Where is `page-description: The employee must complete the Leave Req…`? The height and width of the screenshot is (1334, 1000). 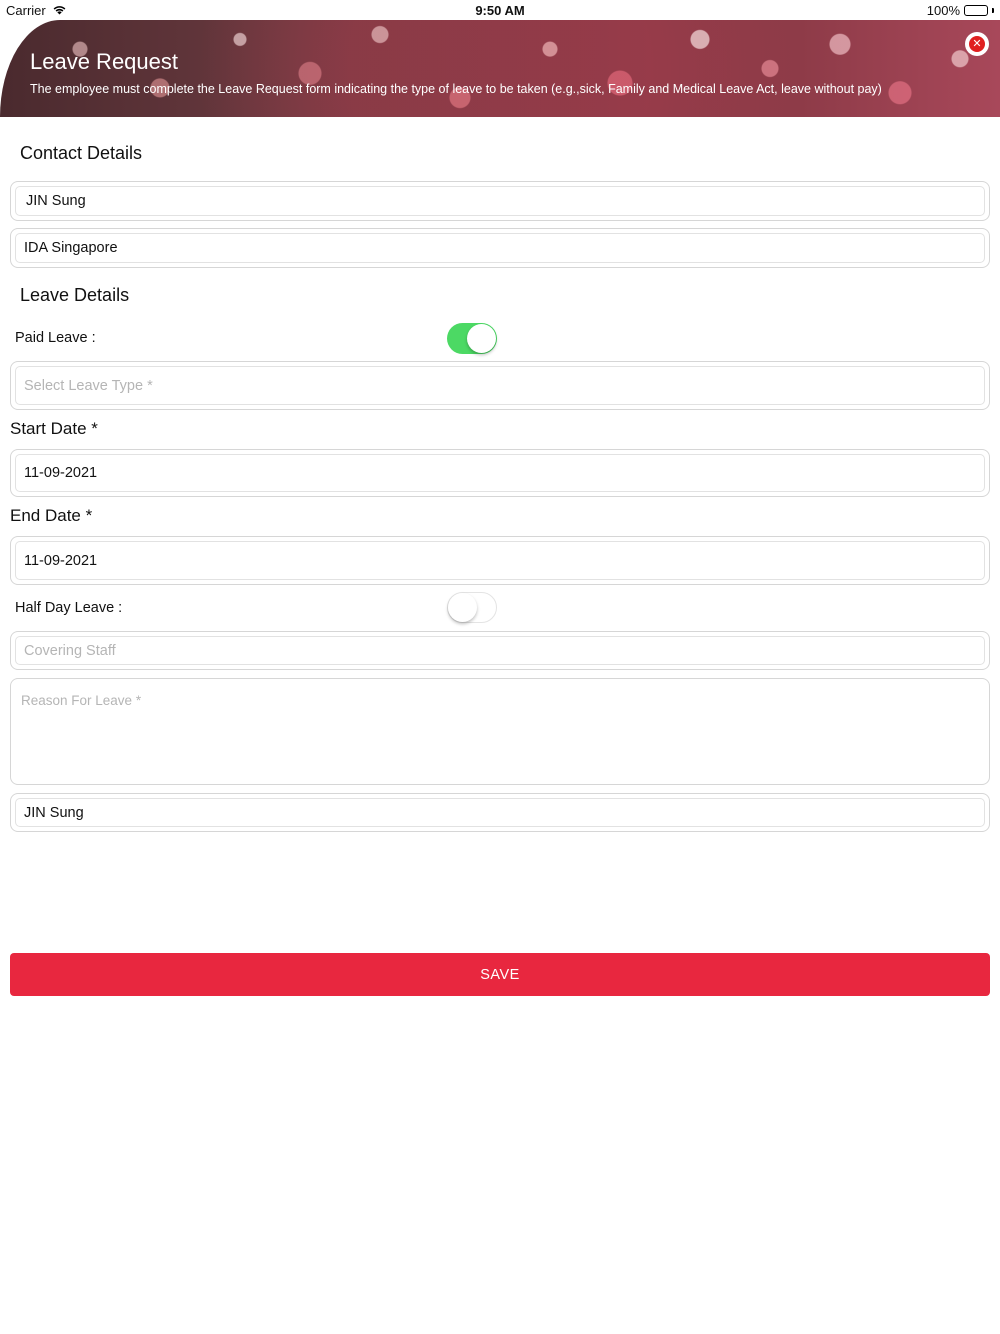 page-description: The employee must complete the Leave Req… is located at coordinates (456, 89).